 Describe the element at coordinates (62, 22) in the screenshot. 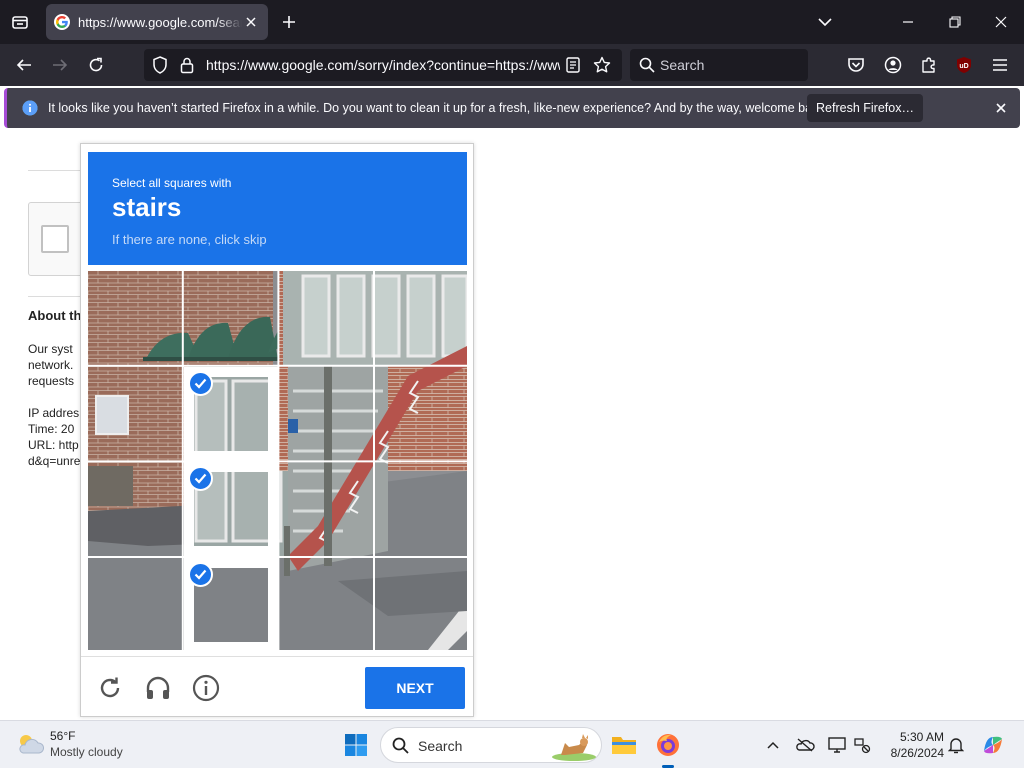

I see `google-favicon-icon` at that location.